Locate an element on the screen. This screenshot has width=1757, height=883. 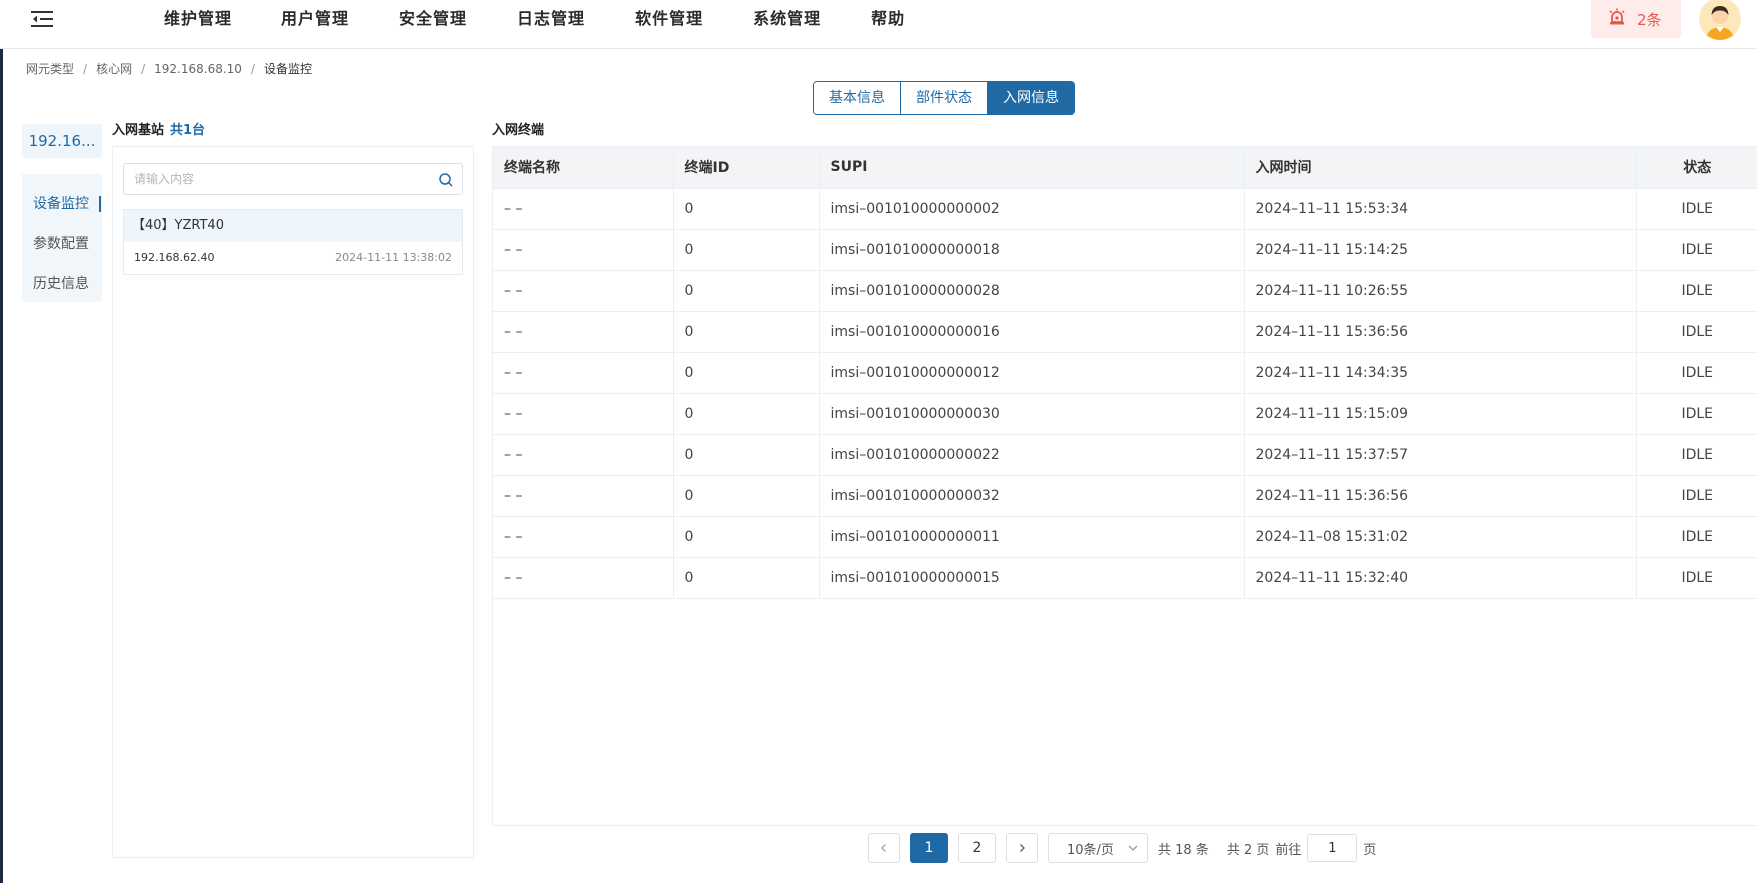
user-avatar is located at coordinates (1720, 20).